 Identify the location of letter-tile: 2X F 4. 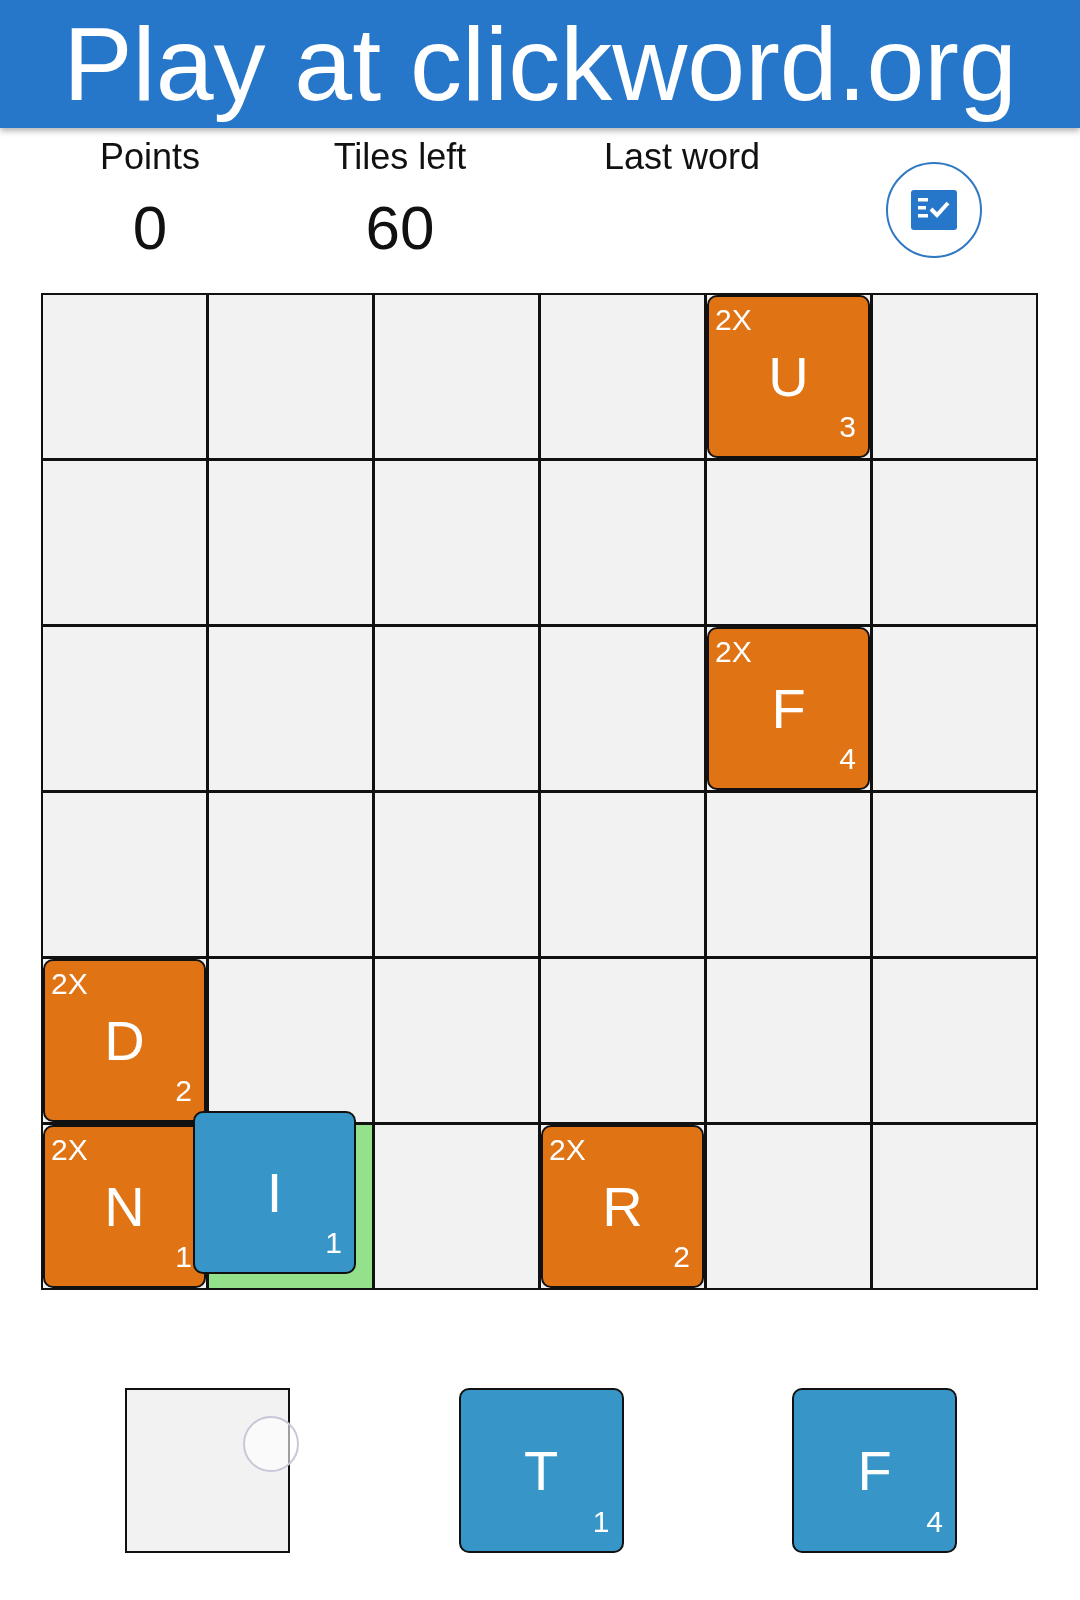
(788, 708).